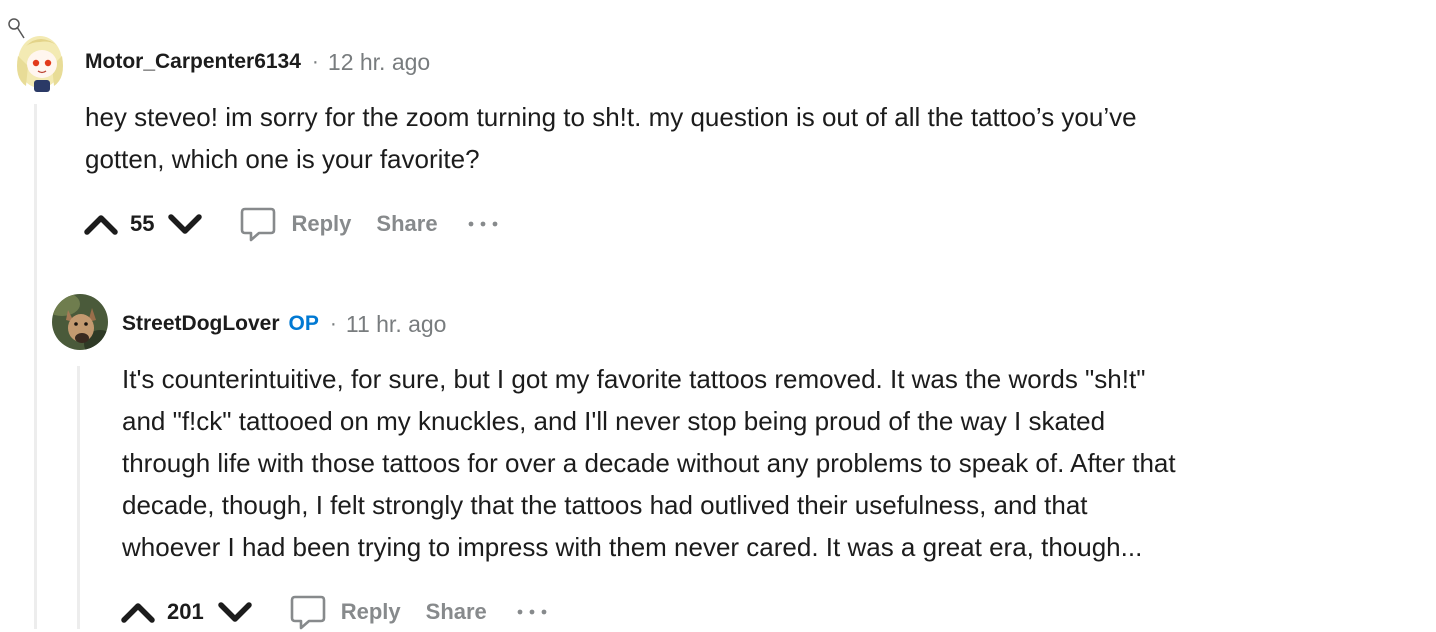  What do you see at coordinates (282, 159) in the screenshot?
I see `comment-line: gotten, which one is your favorite?` at bounding box center [282, 159].